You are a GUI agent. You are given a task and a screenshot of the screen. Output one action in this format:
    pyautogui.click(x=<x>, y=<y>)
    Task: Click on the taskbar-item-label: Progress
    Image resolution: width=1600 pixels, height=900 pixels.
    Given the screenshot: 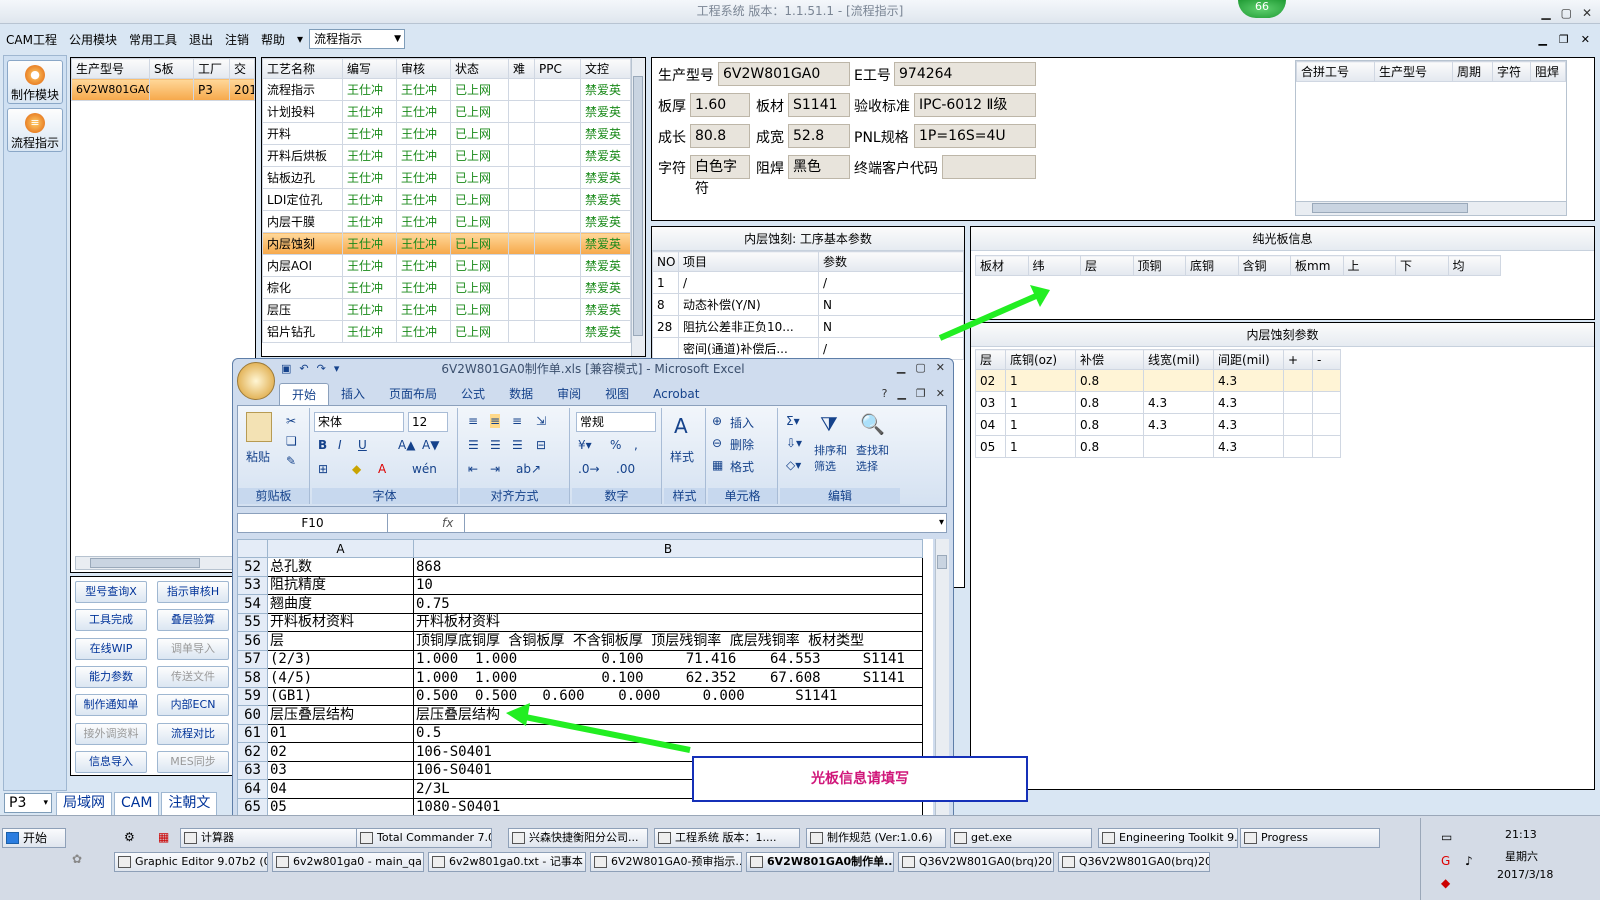 What is the action you would take?
    pyautogui.click(x=1284, y=837)
    